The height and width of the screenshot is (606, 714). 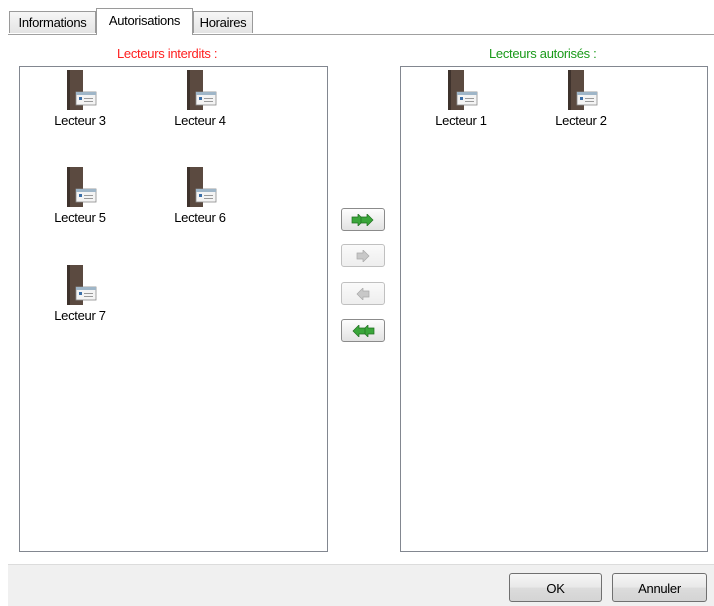 I want to click on tab-bar: Informations Autorisations Horaires, so click(x=357, y=18).